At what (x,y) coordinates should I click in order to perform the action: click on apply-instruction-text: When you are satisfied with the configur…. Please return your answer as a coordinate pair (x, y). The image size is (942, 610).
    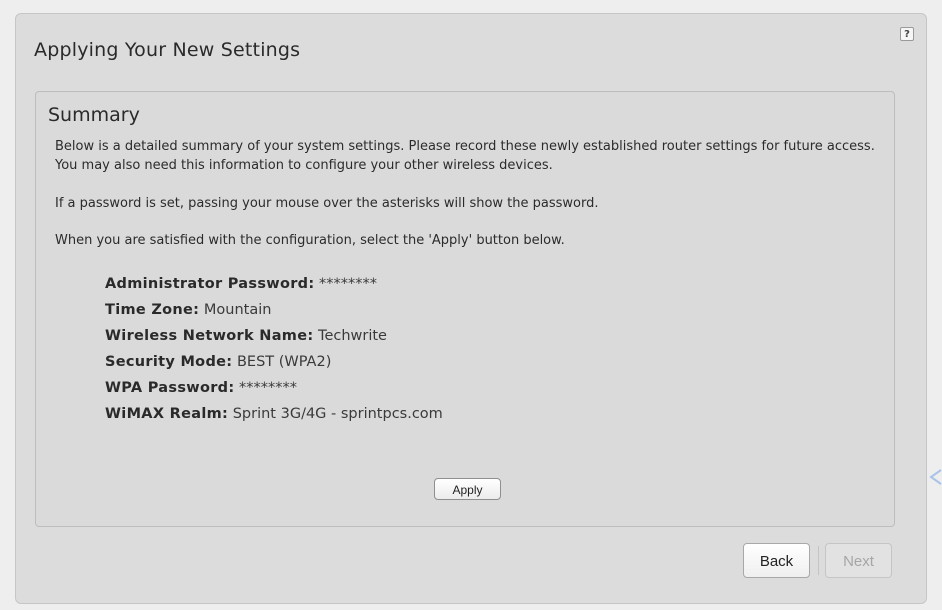
    Looking at the image, I should click on (310, 240).